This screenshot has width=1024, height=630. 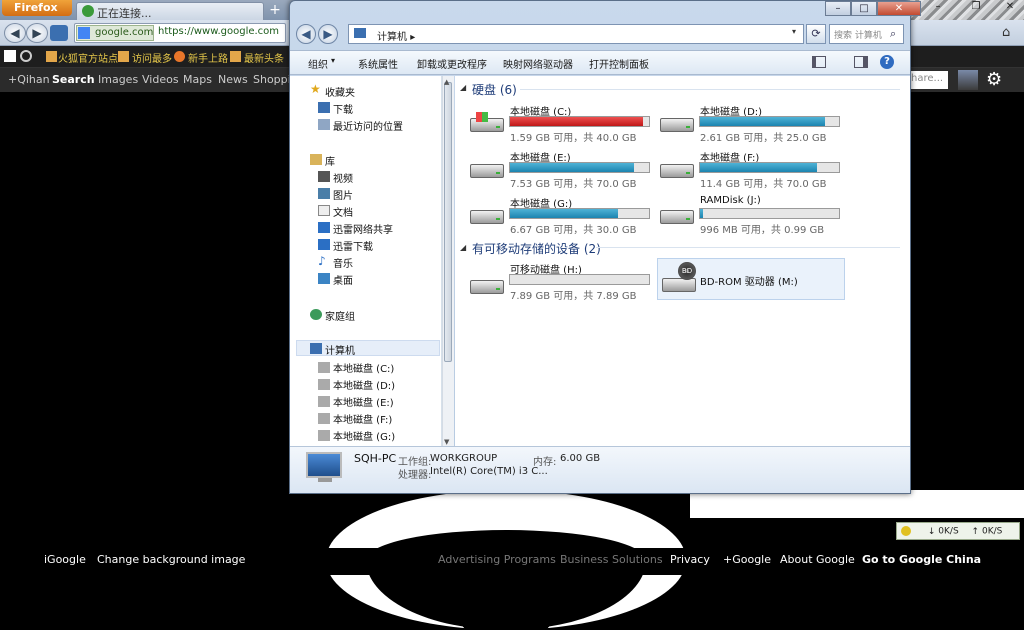 What do you see at coordinates (340, 316) in the screenshot?
I see `nav-homegroup: 家庭组` at bounding box center [340, 316].